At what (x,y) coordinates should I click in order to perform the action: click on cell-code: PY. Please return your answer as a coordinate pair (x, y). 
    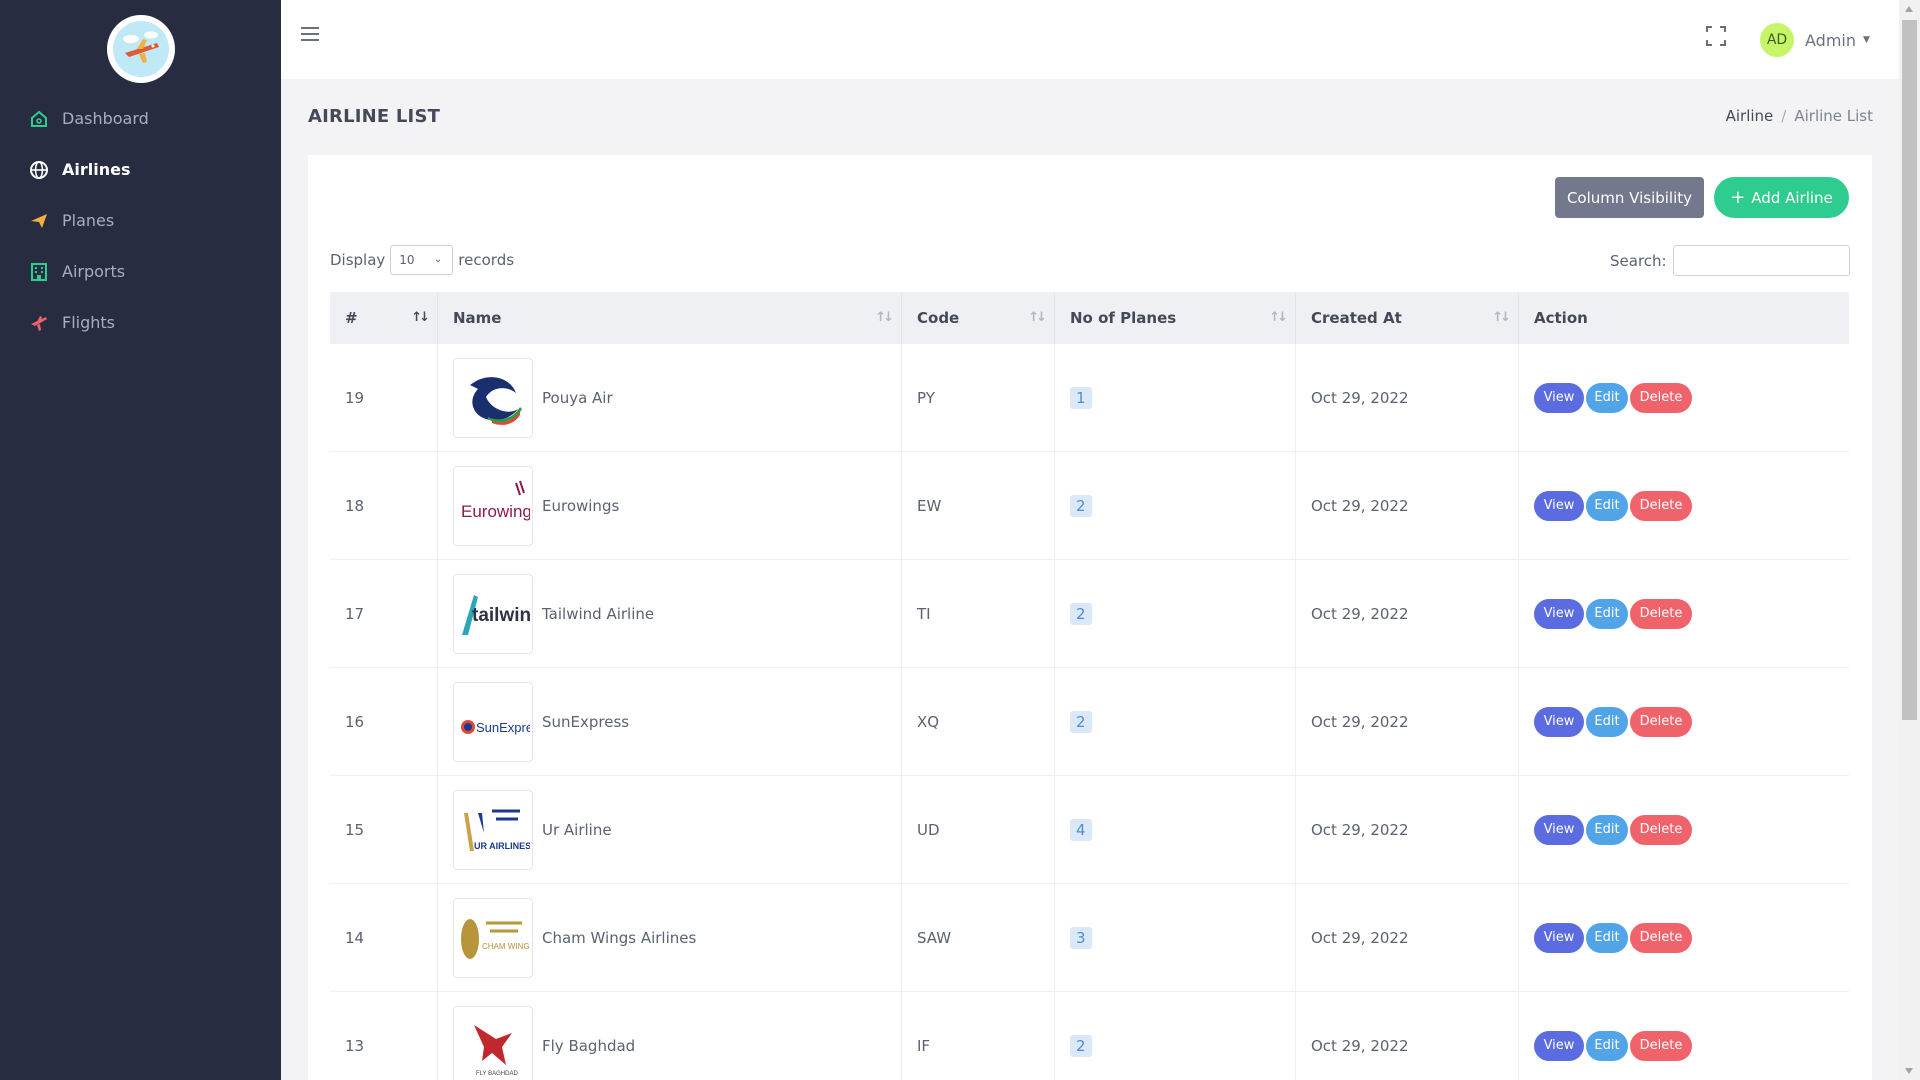
    Looking at the image, I should click on (978, 397).